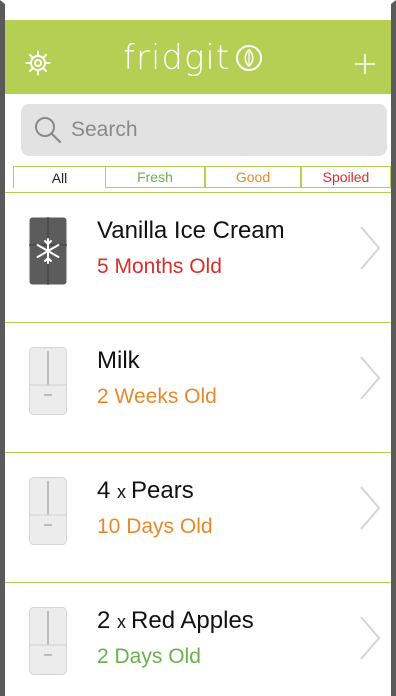 The height and width of the screenshot is (696, 396). What do you see at coordinates (48, 251) in the screenshot?
I see `freezer-icon` at bounding box center [48, 251].